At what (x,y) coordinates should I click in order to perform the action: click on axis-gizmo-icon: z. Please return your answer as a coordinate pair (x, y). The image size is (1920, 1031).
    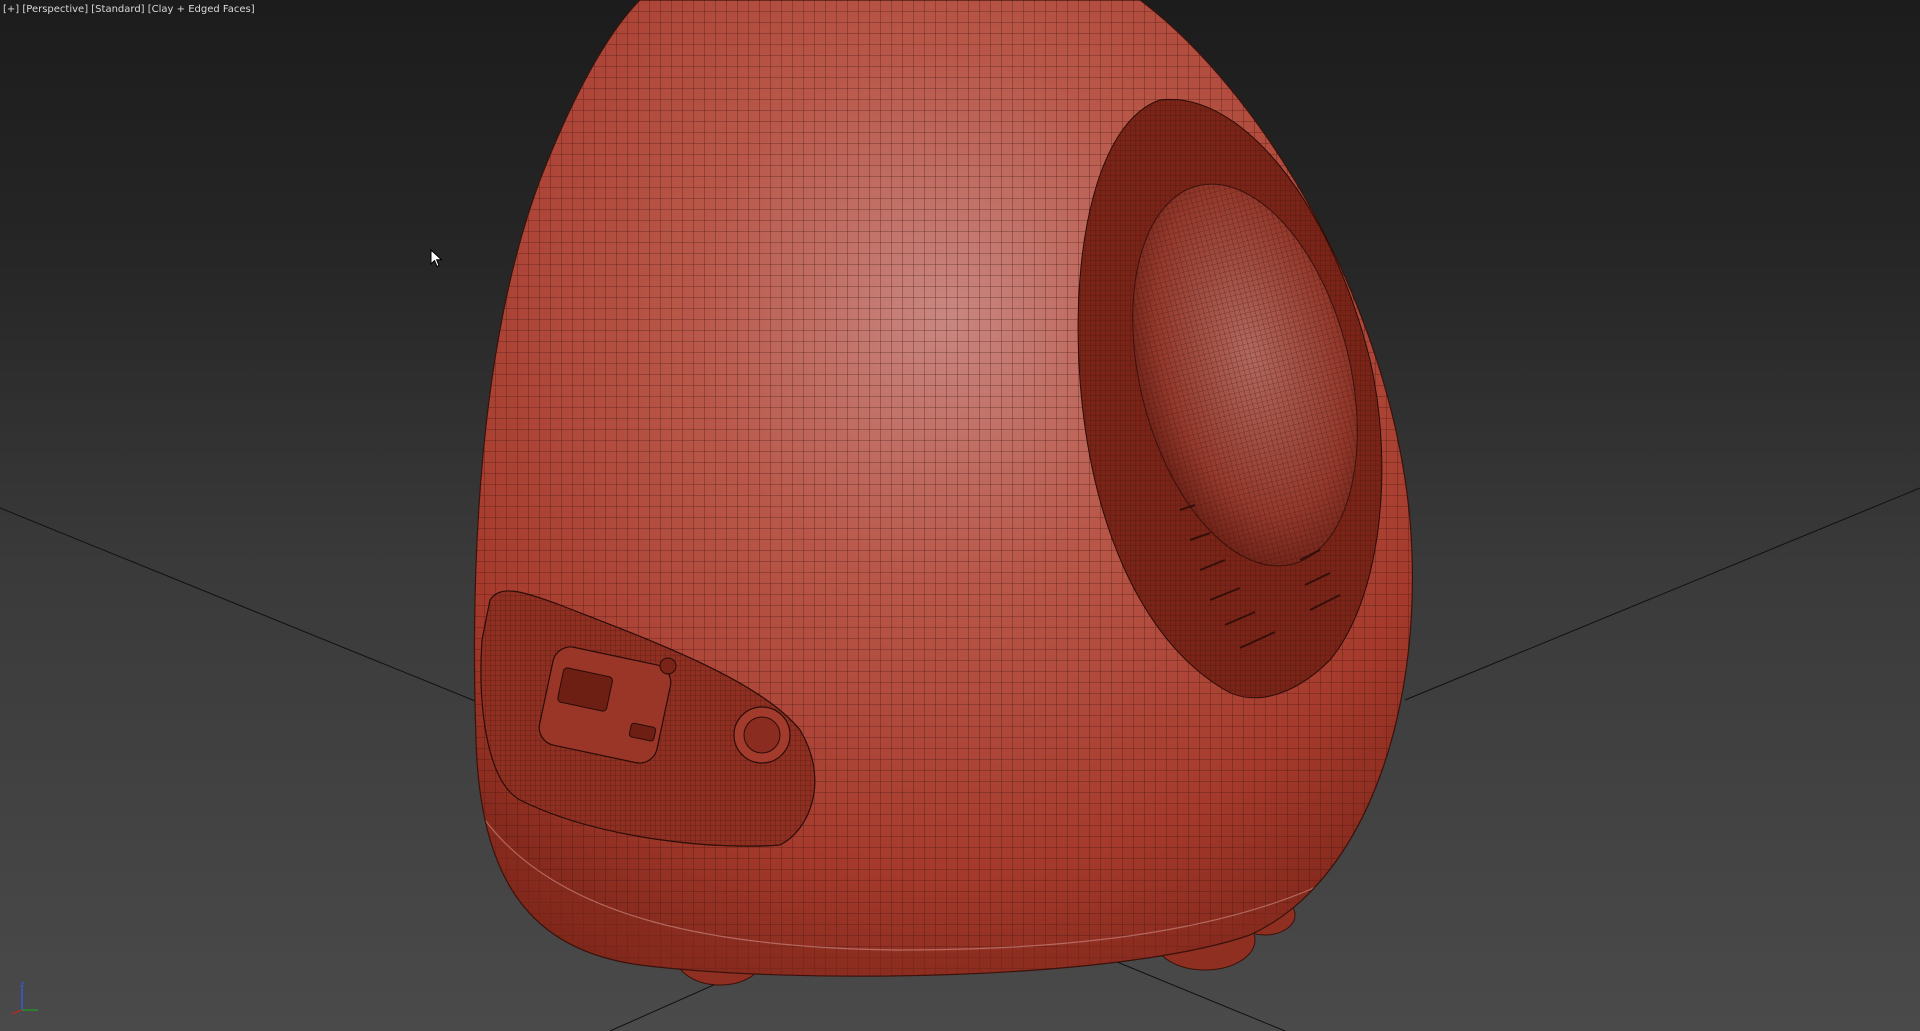
    Looking at the image, I should click on (24, 997).